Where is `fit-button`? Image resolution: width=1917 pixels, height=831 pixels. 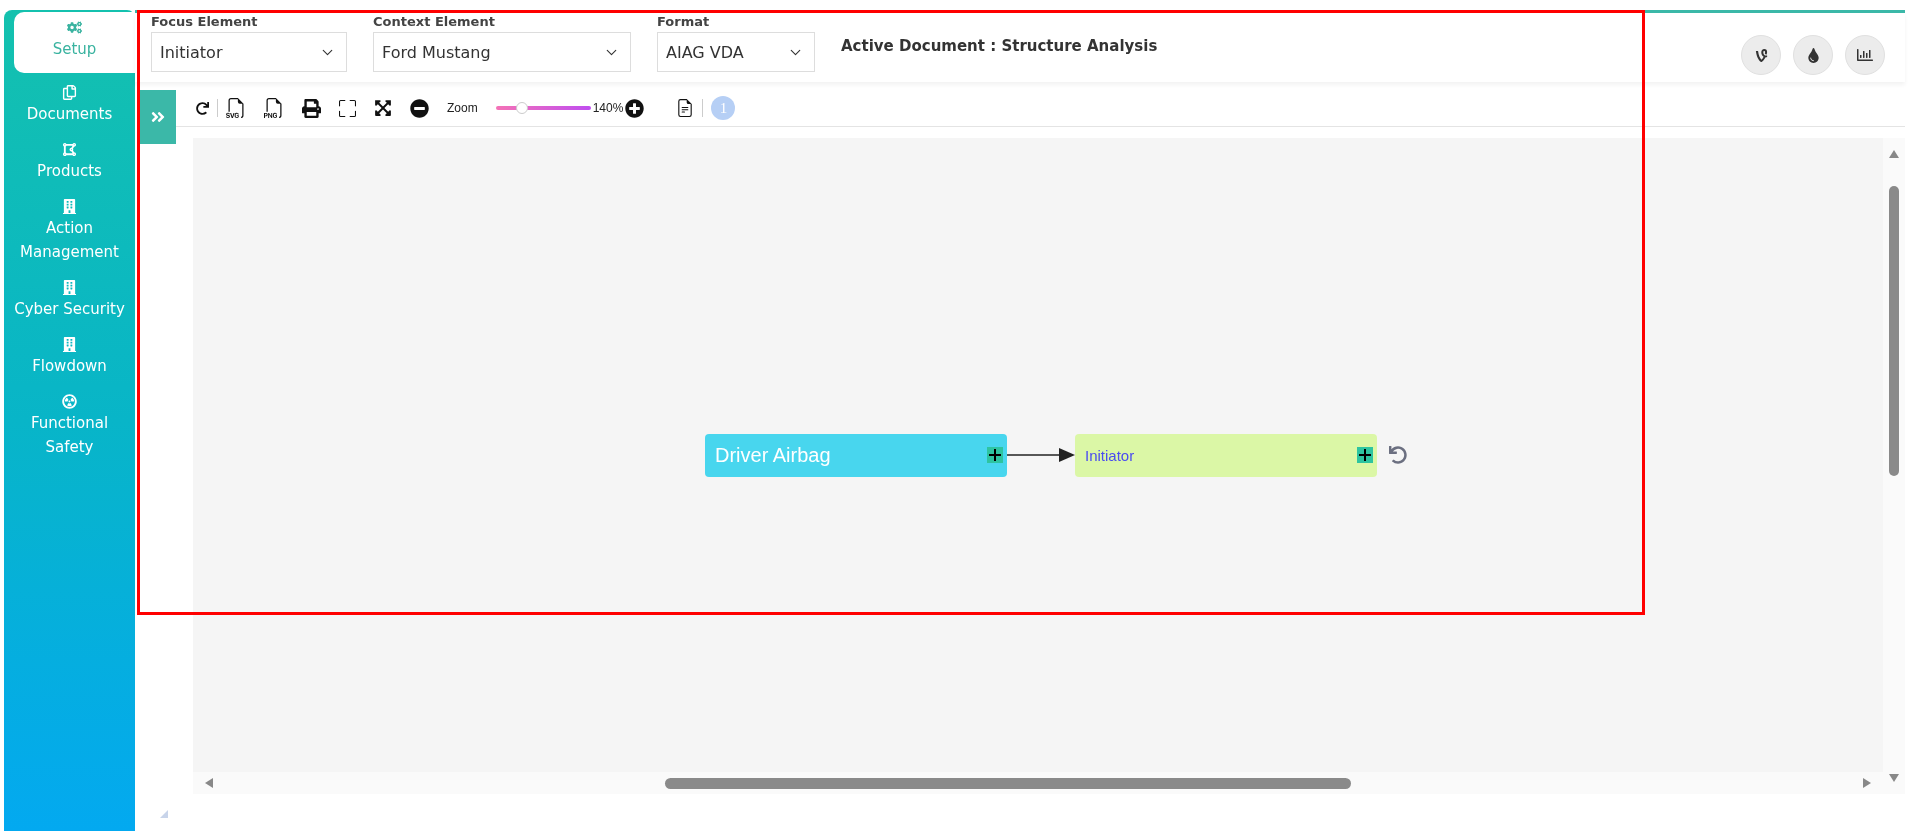 fit-button is located at coordinates (383, 108).